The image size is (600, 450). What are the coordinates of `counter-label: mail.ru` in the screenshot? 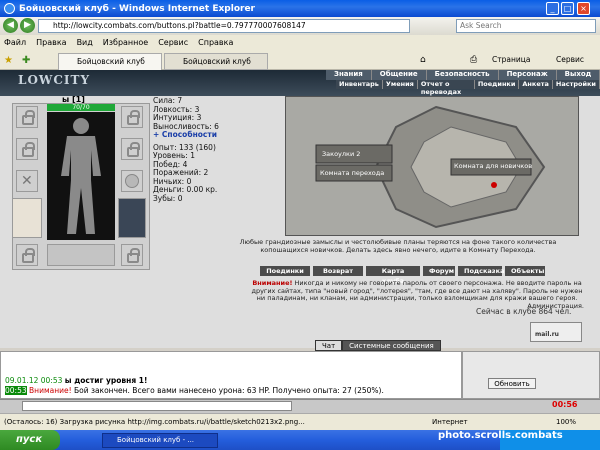 It's located at (547, 334).